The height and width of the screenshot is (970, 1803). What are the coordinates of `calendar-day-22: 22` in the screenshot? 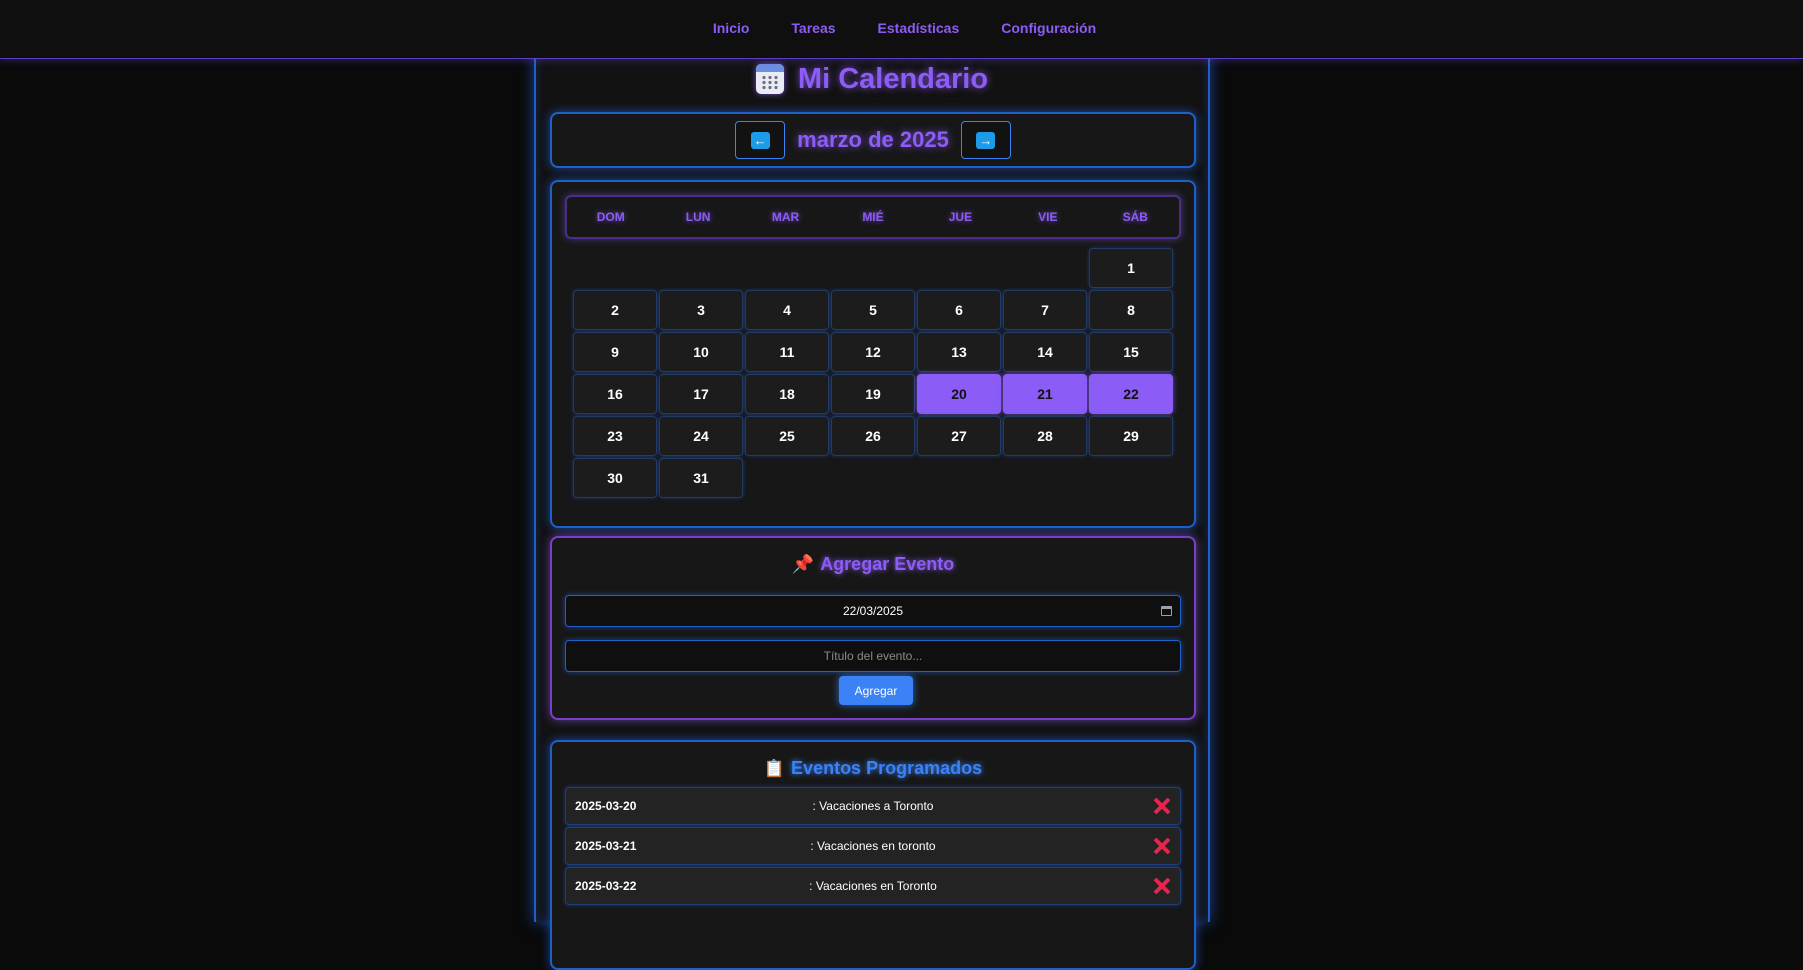 It's located at (1131, 394).